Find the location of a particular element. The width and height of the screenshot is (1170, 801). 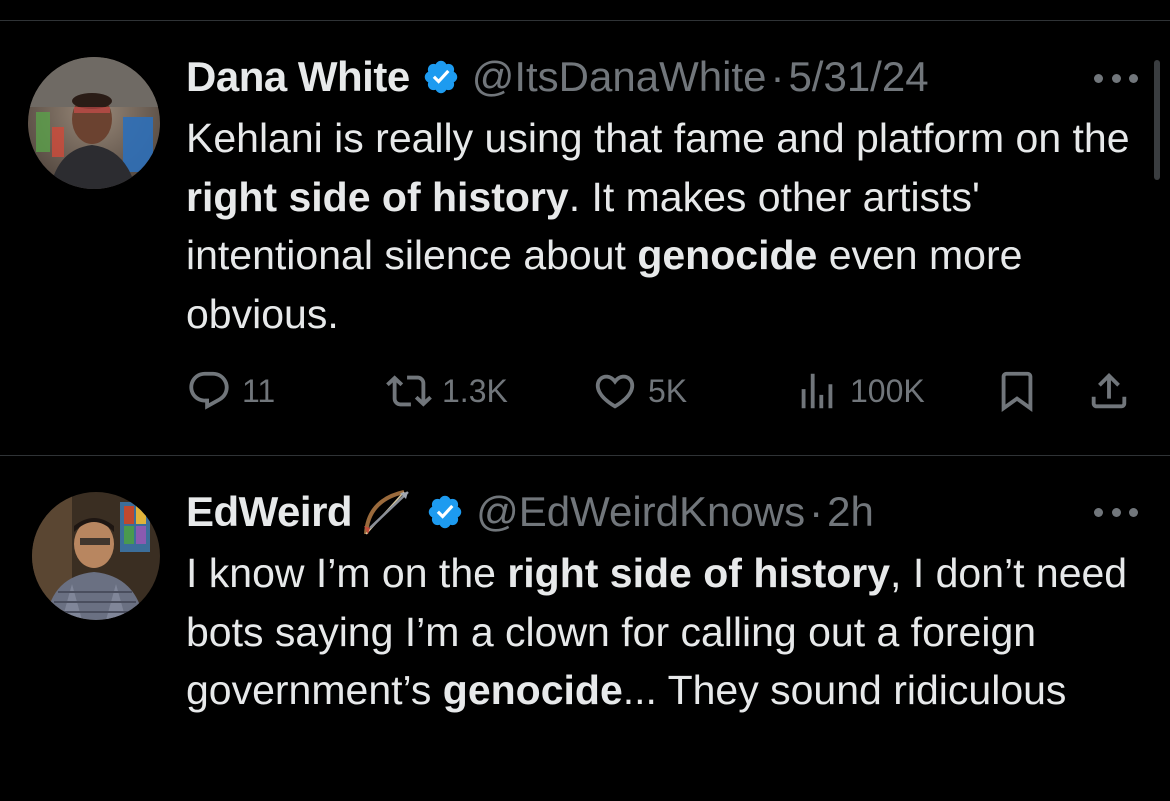

tweet-actions: 11 1.3K 5K 100K is located at coordinates (661, 391).